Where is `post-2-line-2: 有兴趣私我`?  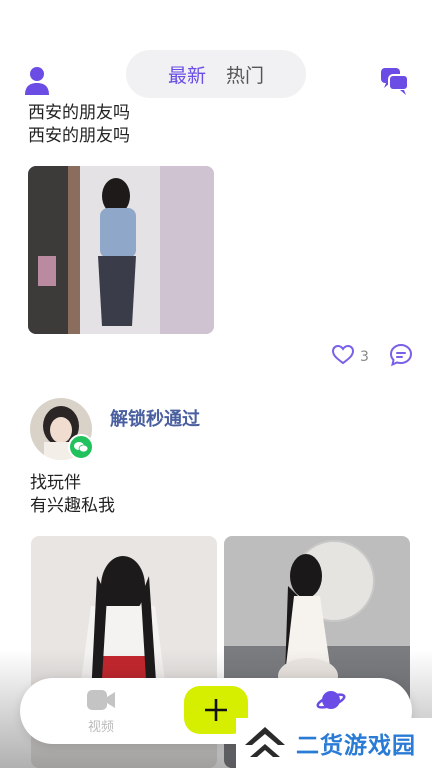 post-2-line-2: 有兴趣私我 is located at coordinates (72, 506).